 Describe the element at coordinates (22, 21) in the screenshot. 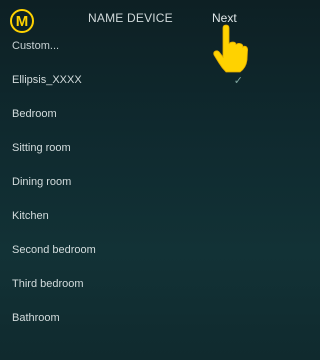

I see `m-logo-icon: M` at that location.